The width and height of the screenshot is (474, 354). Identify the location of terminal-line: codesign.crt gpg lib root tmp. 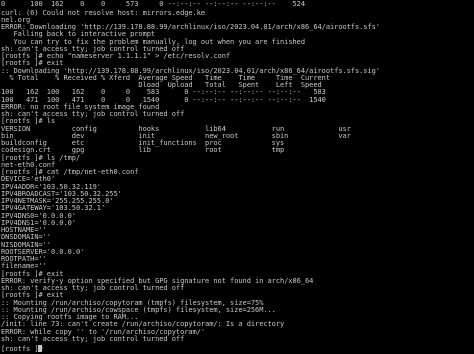
(143, 150).